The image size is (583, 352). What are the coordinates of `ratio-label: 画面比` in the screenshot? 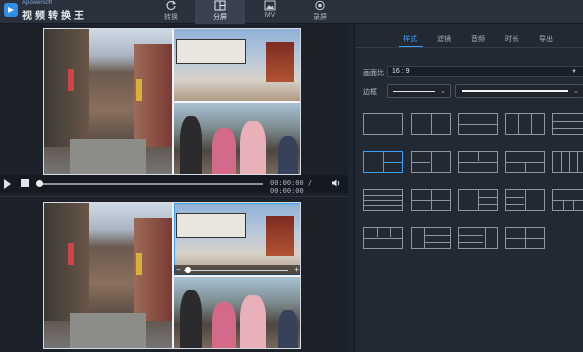 It's located at (373, 73).